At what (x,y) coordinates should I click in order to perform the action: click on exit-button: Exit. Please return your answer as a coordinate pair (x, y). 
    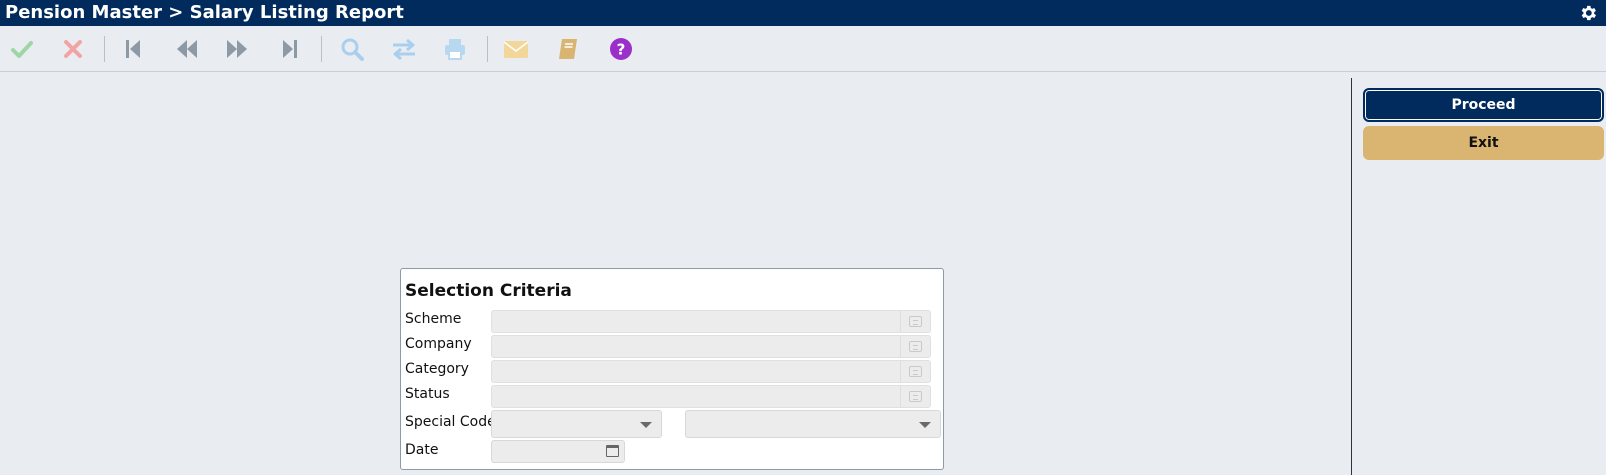
    Looking at the image, I should click on (1483, 143).